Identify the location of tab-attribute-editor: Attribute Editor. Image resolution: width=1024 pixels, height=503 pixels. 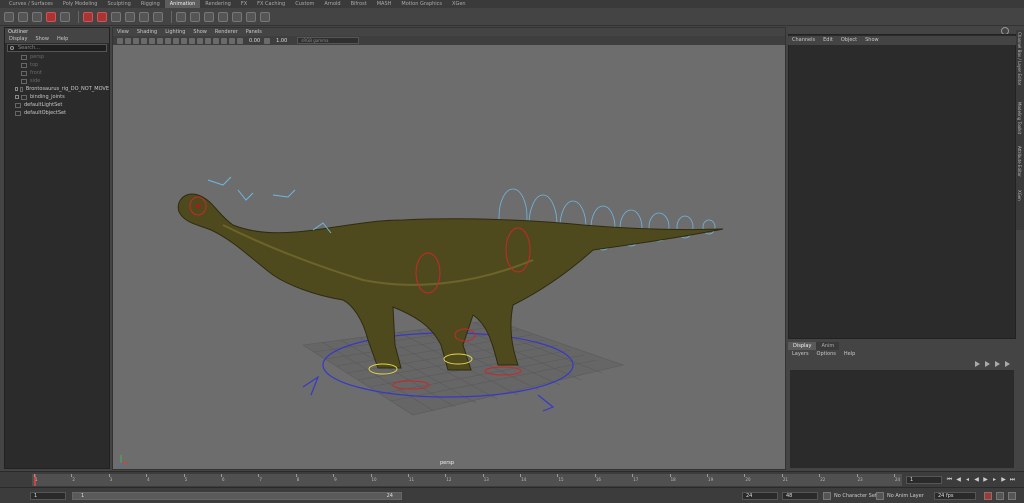
(1019, 161).